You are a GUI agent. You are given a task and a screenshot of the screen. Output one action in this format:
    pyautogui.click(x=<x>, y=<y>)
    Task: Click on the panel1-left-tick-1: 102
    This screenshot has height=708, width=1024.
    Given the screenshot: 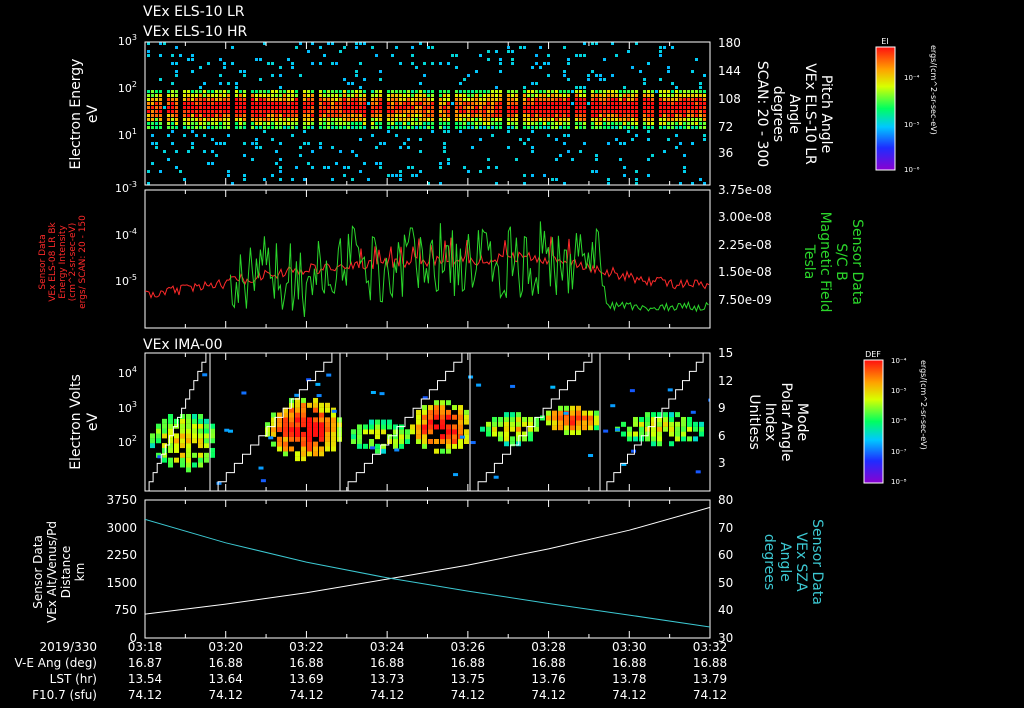 What is the action you would take?
    pyautogui.click(x=127, y=87)
    